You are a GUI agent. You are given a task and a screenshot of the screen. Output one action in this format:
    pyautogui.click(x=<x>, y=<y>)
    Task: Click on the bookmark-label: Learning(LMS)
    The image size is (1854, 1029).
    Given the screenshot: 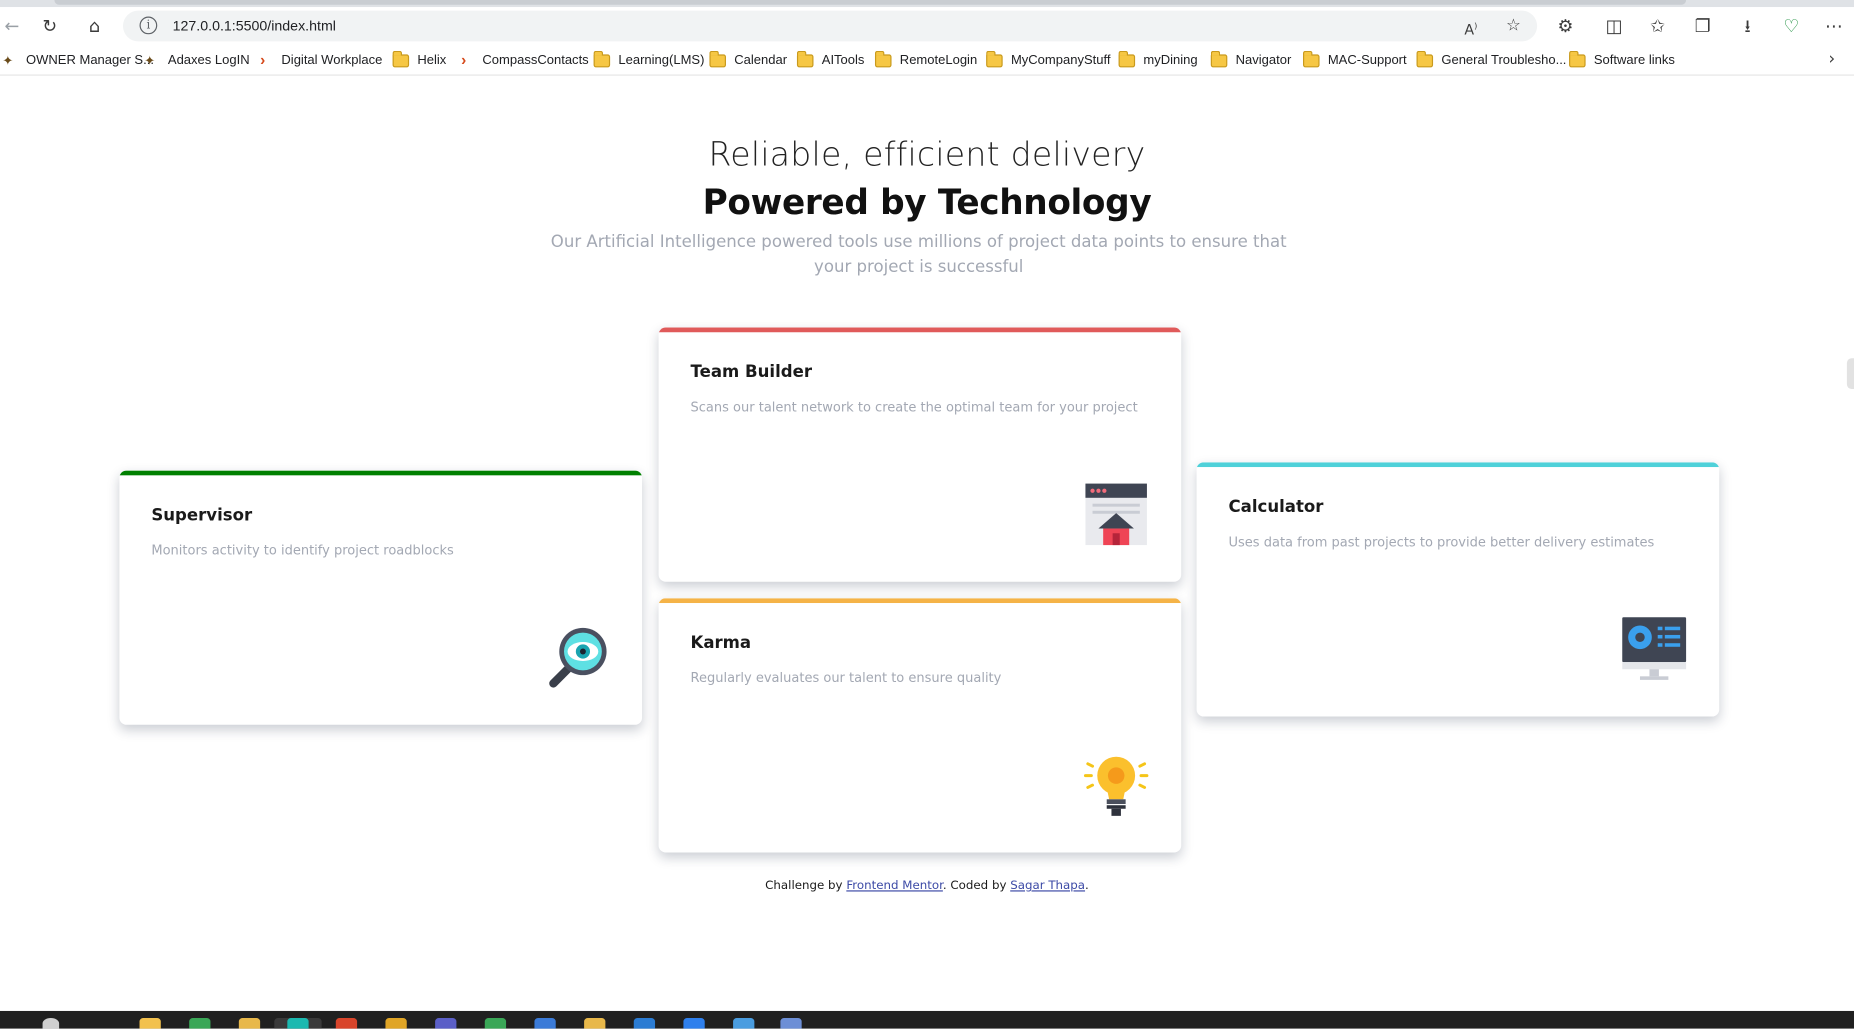 What is the action you would take?
    pyautogui.click(x=661, y=60)
    